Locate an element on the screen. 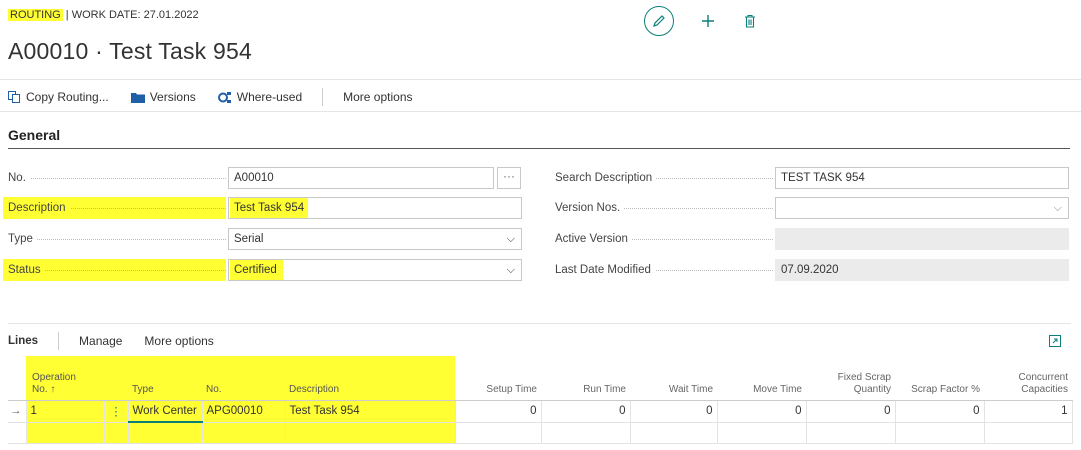  row-arrow-icon: → is located at coordinates (17, 411).